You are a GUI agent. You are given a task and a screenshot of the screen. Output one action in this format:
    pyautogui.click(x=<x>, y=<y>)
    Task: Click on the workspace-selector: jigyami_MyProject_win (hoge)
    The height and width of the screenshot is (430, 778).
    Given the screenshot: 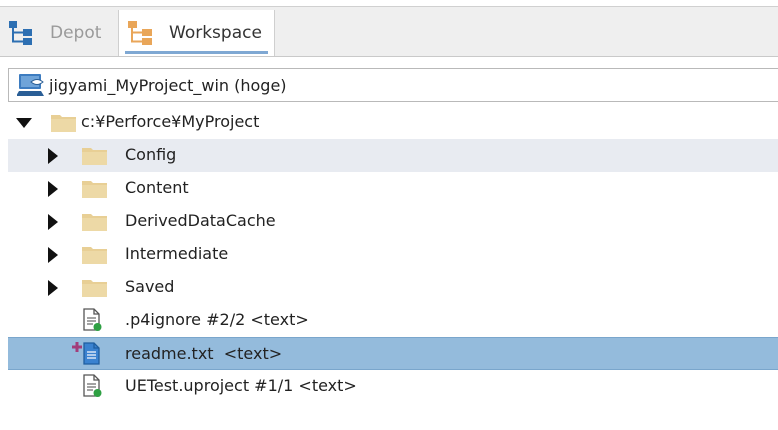 What is the action you would take?
    pyautogui.click(x=393, y=85)
    